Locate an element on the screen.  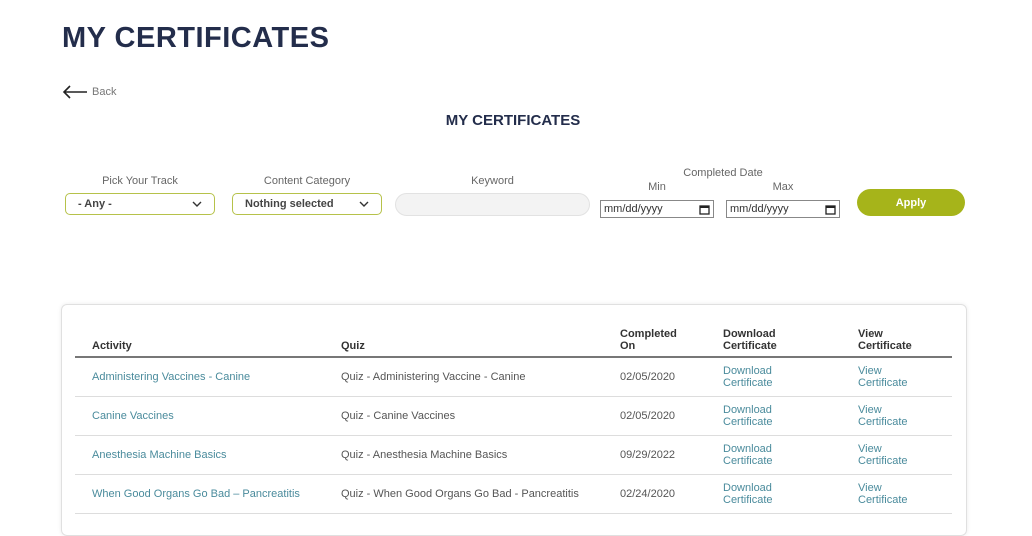
arrow-left-icon is located at coordinates (74, 92).